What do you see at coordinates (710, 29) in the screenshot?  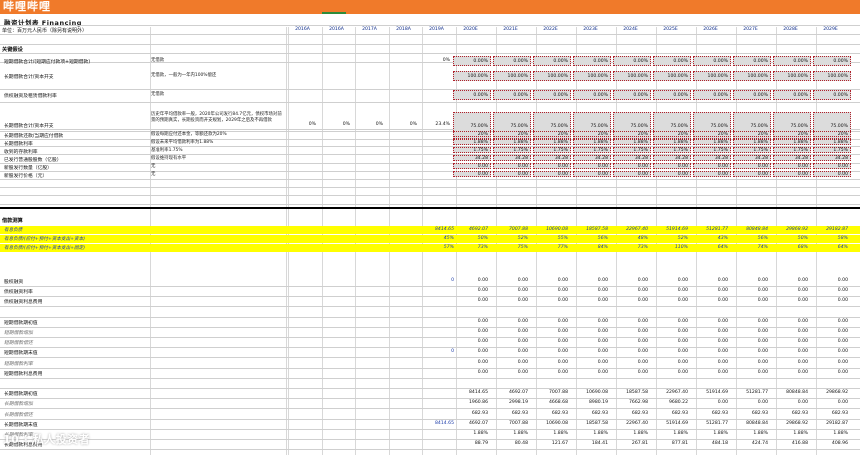 I see `year-header-11: 2026E` at bounding box center [710, 29].